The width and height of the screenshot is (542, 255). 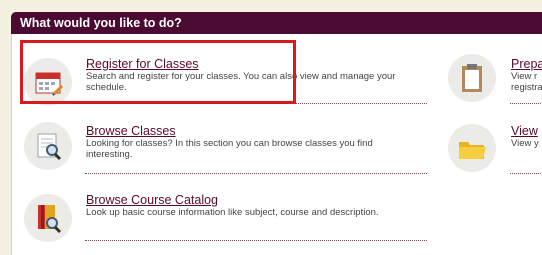 What do you see at coordinates (276, 23) in the screenshot?
I see `section-header: What would you like to do?` at bounding box center [276, 23].